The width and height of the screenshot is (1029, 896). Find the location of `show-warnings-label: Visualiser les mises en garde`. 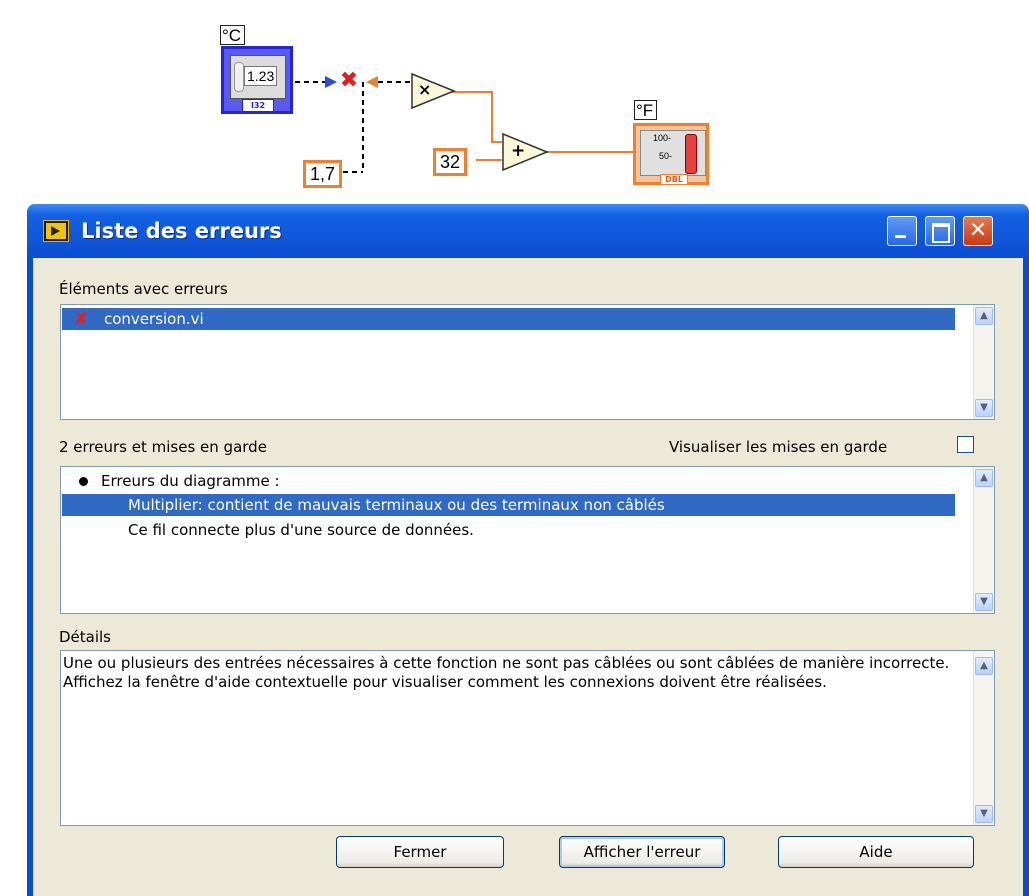

show-warnings-label: Visualiser les mises en garde is located at coordinates (778, 447).